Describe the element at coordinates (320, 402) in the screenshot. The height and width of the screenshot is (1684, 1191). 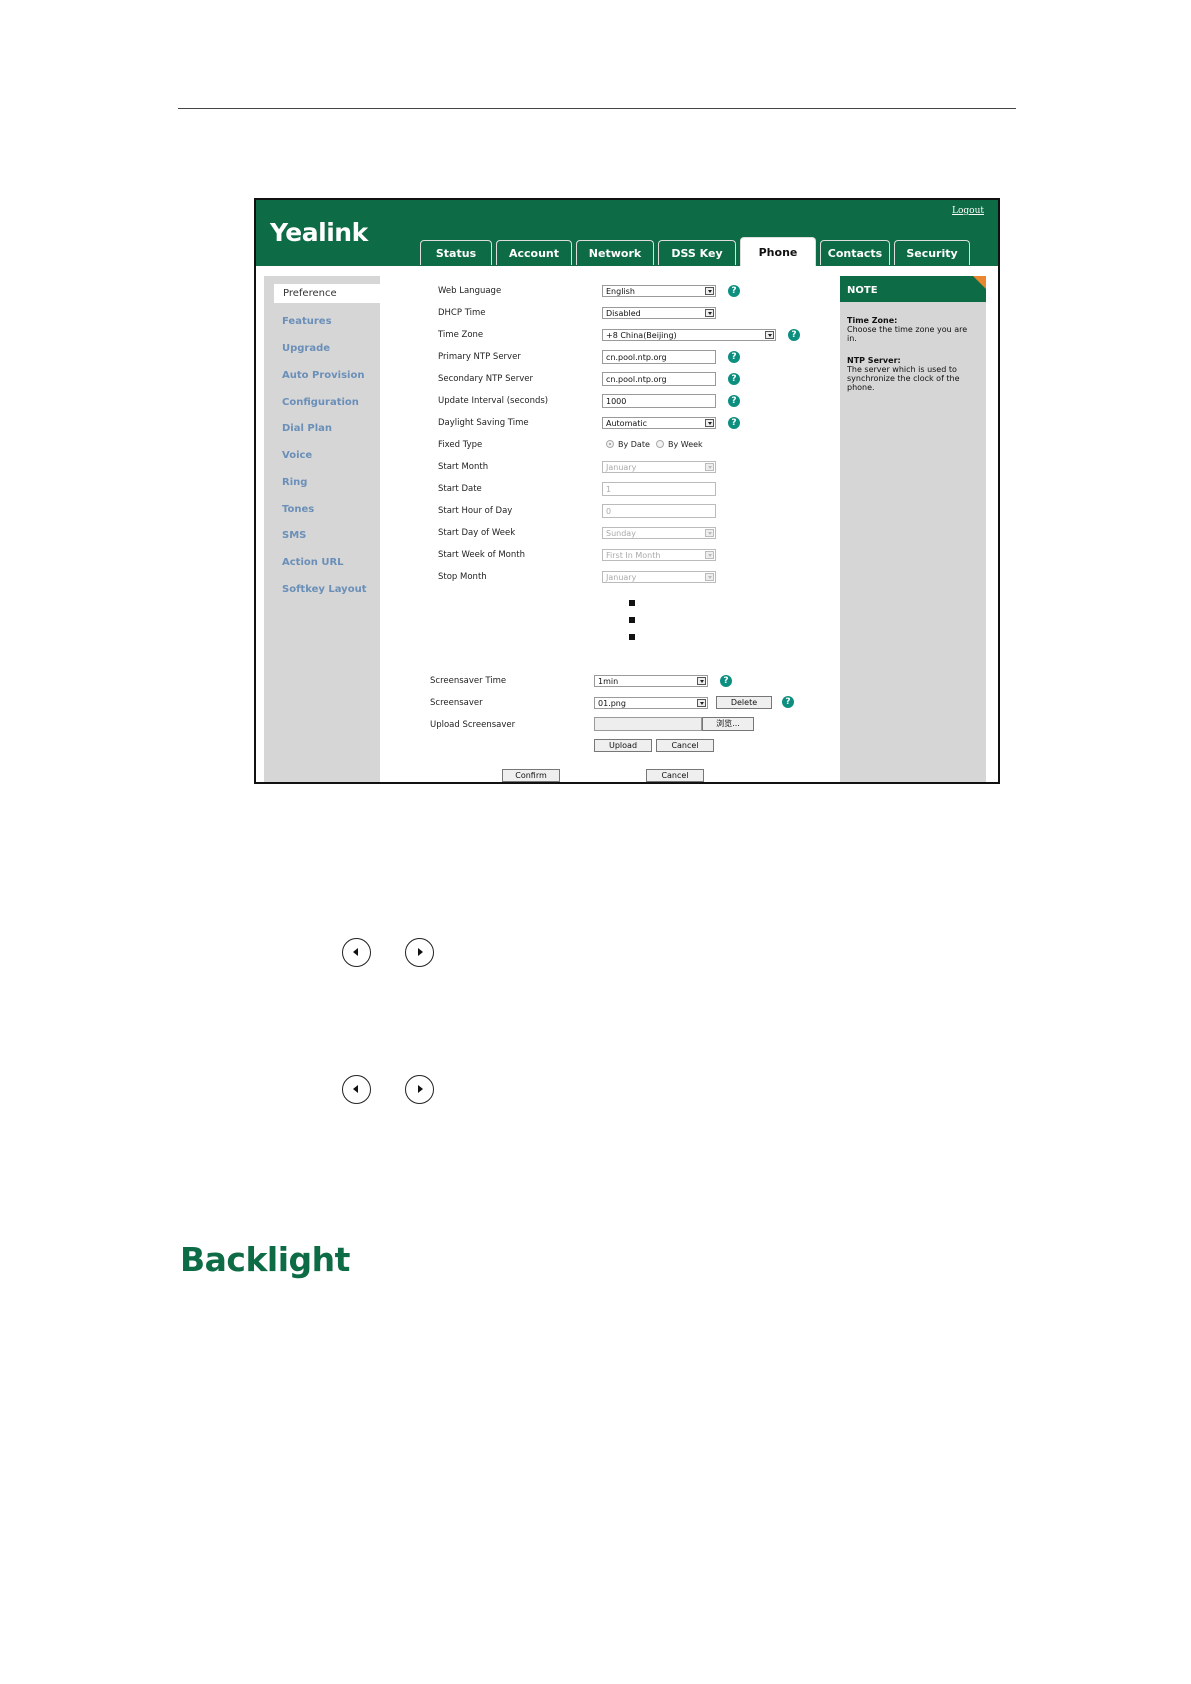
I see `sidebar-item-configuration: Configuration` at that location.